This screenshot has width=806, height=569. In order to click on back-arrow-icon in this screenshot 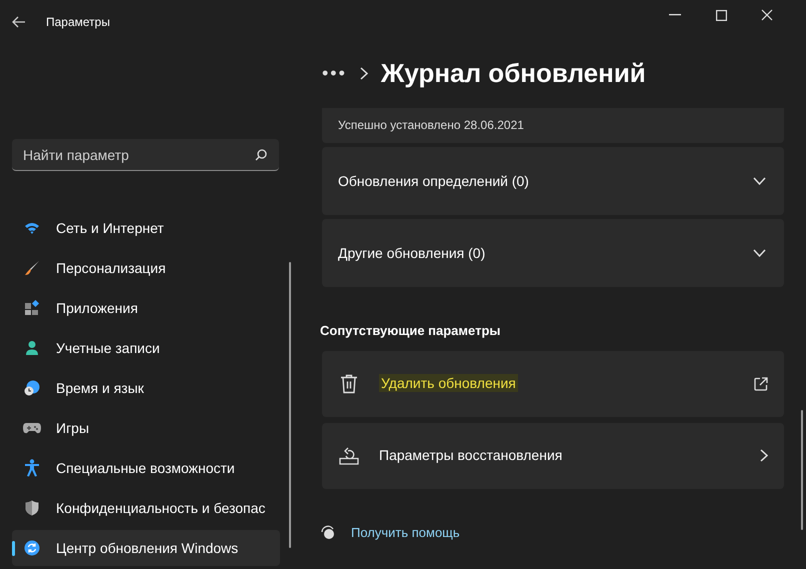, I will do `click(19, 22)`.